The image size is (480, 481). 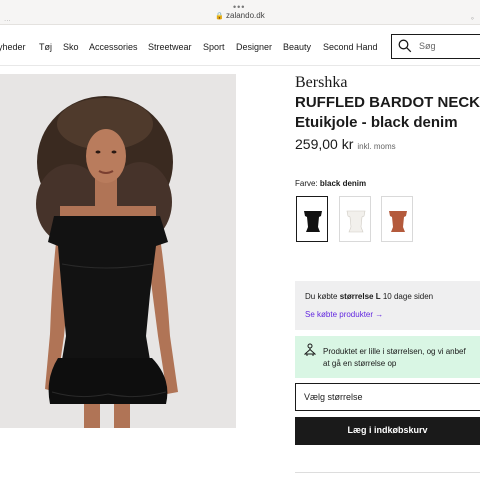 I want to click on nav-item-clothing: Tøj, so click(x=45, y=47).